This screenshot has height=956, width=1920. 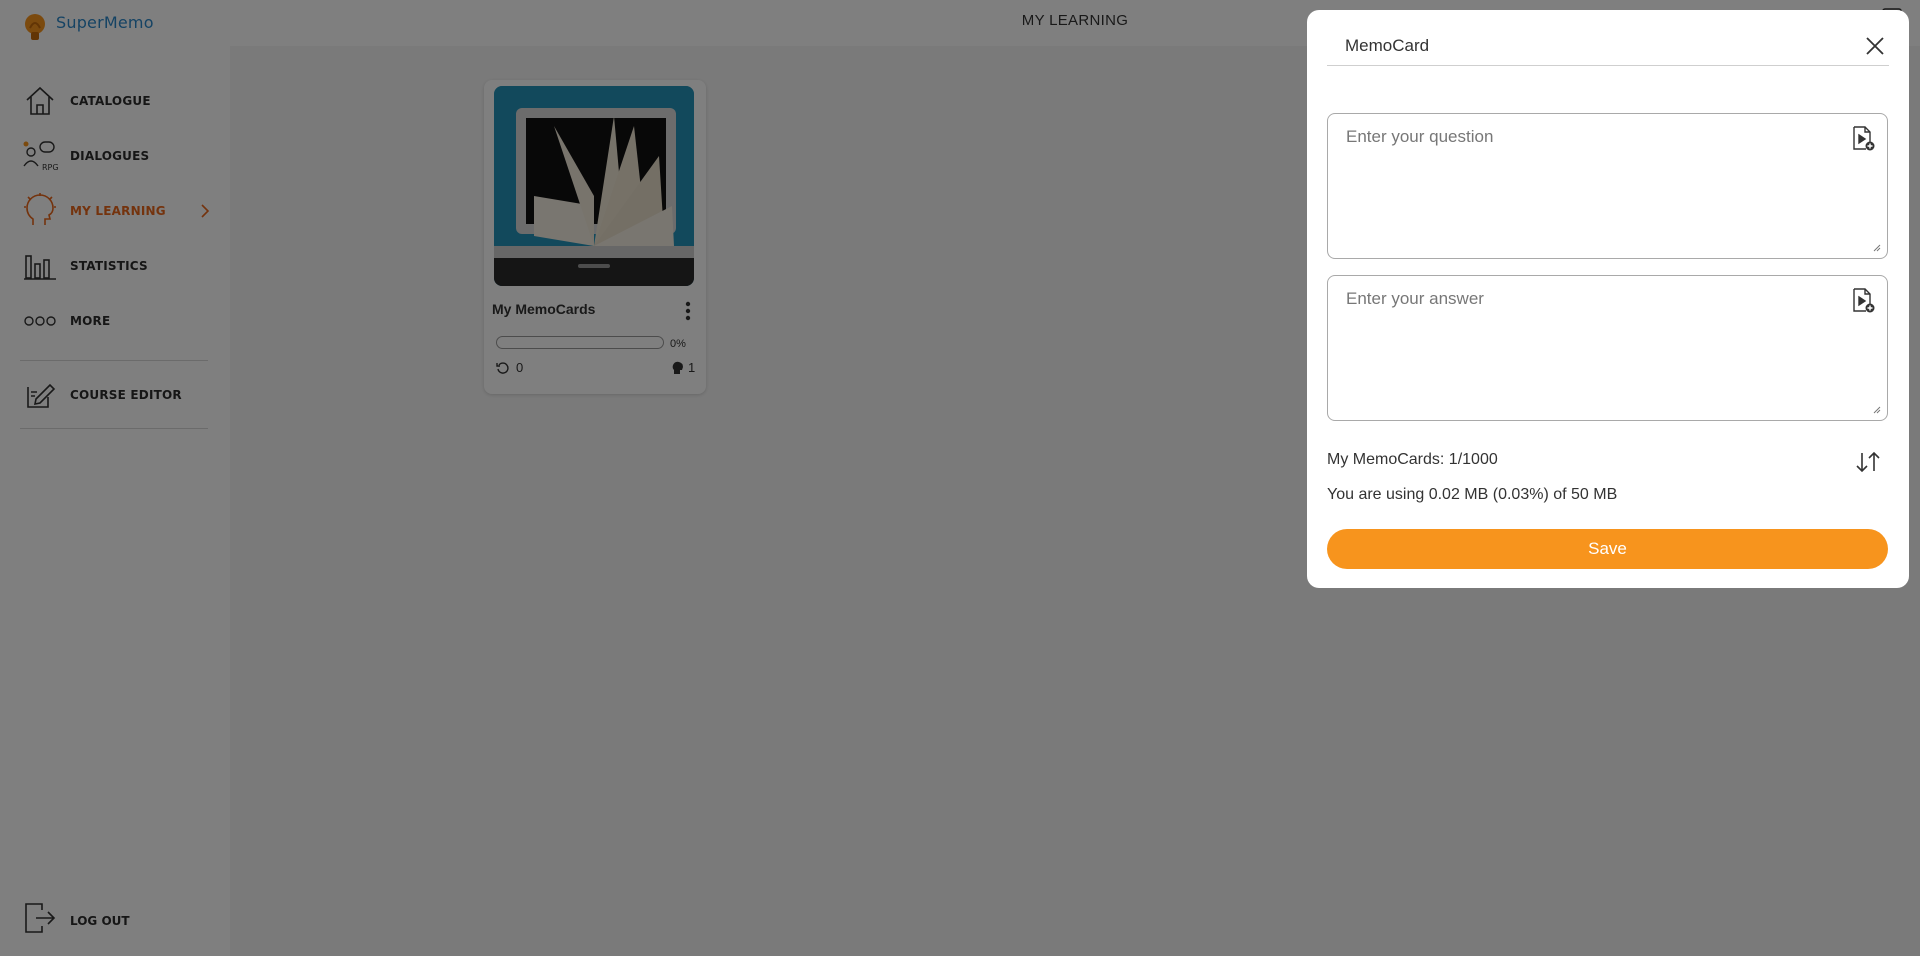 What do you see at coordinates (1608, 65) in the screenshot?
I see `dialog-divider` at bounding box center [1608, 65].